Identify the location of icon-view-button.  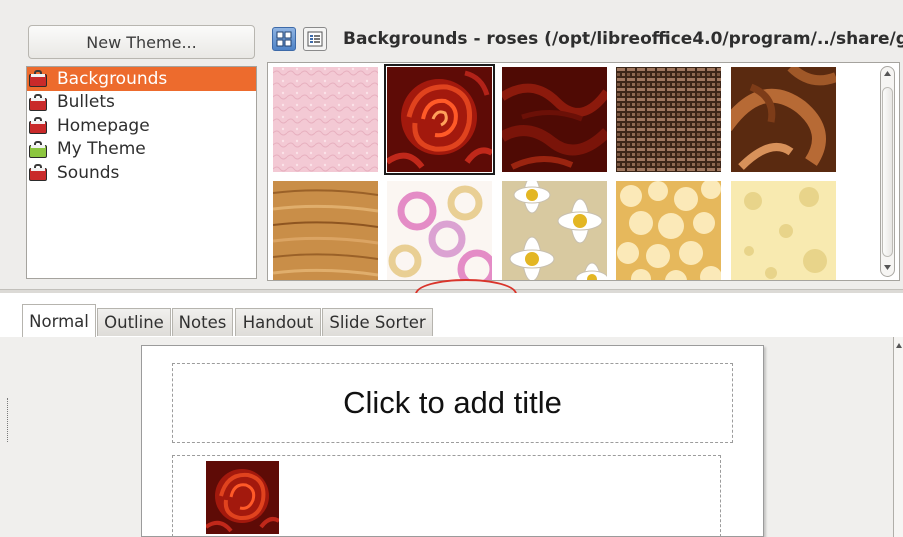
(284, 39).